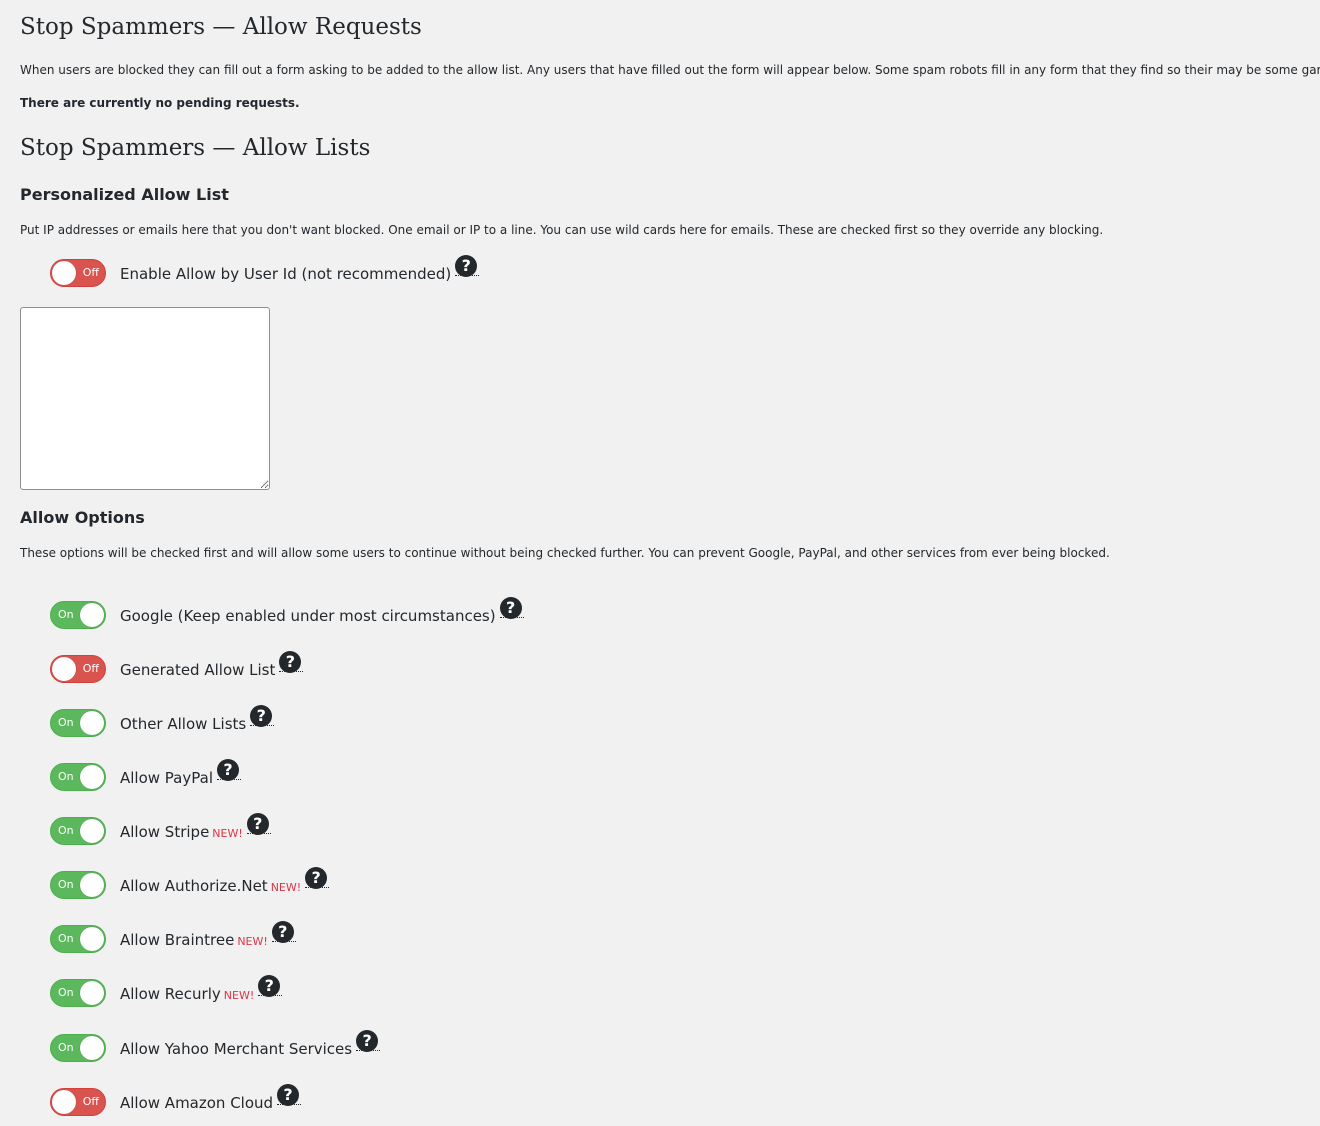  Describe the element at coordinates (195, 148) in the screenshot. I see `allow-lists-title: Stop Spammers — Allow Lists` at that location.